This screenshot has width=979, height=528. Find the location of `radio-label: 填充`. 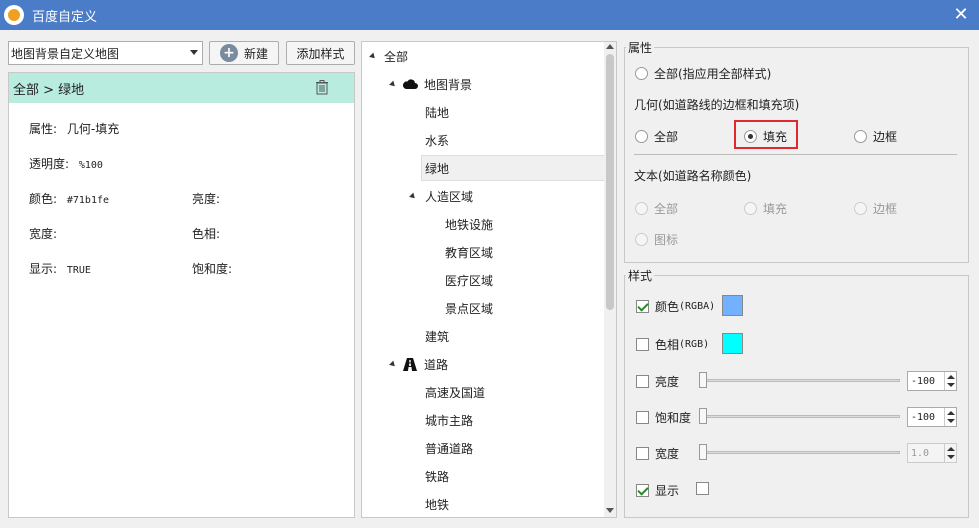

radio-label: 填充 is located at coordinates (775, 209).